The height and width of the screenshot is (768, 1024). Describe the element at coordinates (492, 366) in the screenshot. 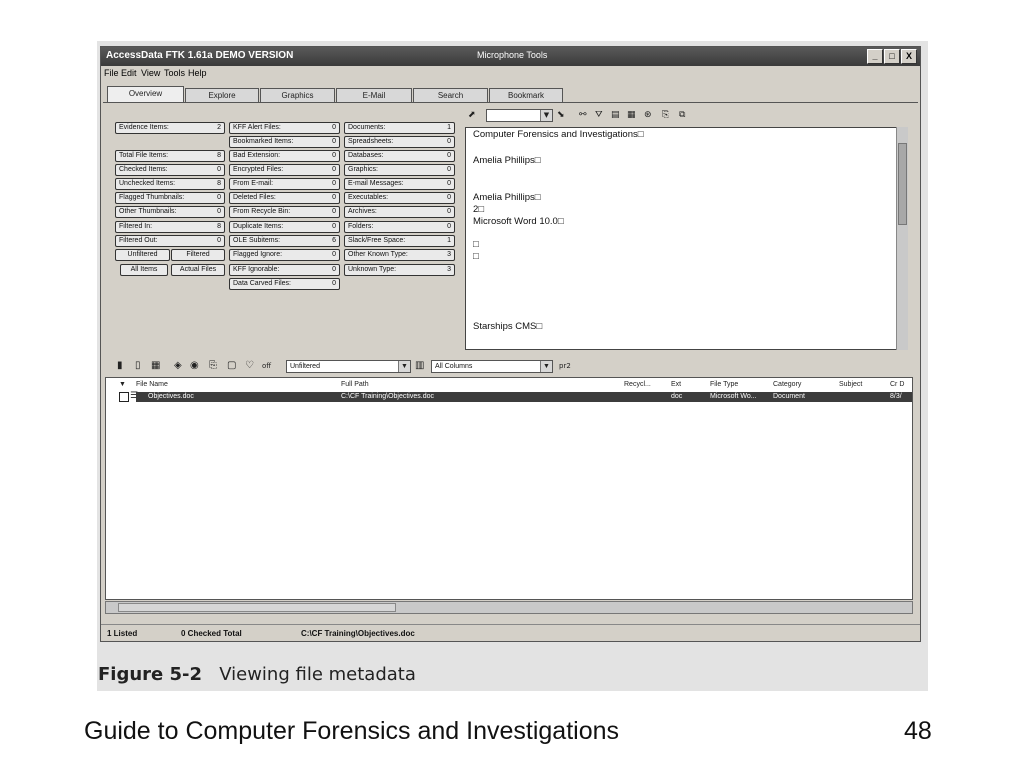

I see `columns-combo: All Columns ▼` at that location.